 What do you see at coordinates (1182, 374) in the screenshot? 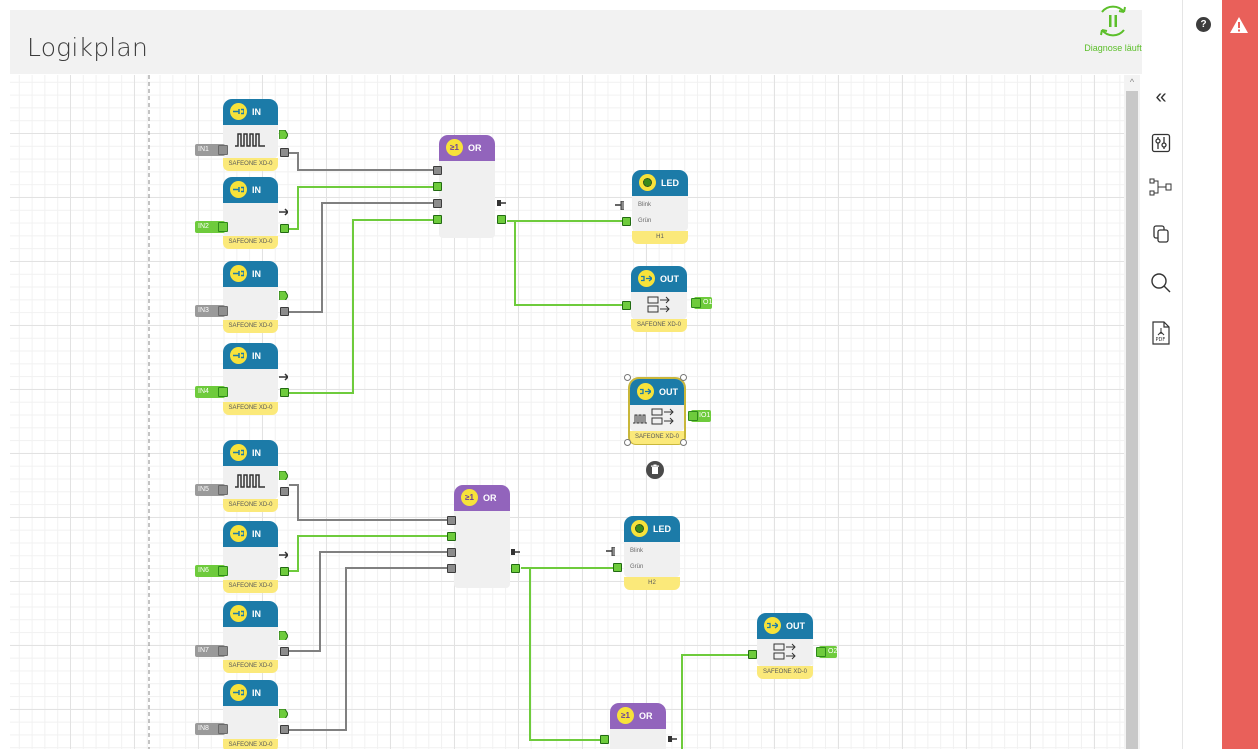
I see `panel-divider` at bounding box center [1182, 374].